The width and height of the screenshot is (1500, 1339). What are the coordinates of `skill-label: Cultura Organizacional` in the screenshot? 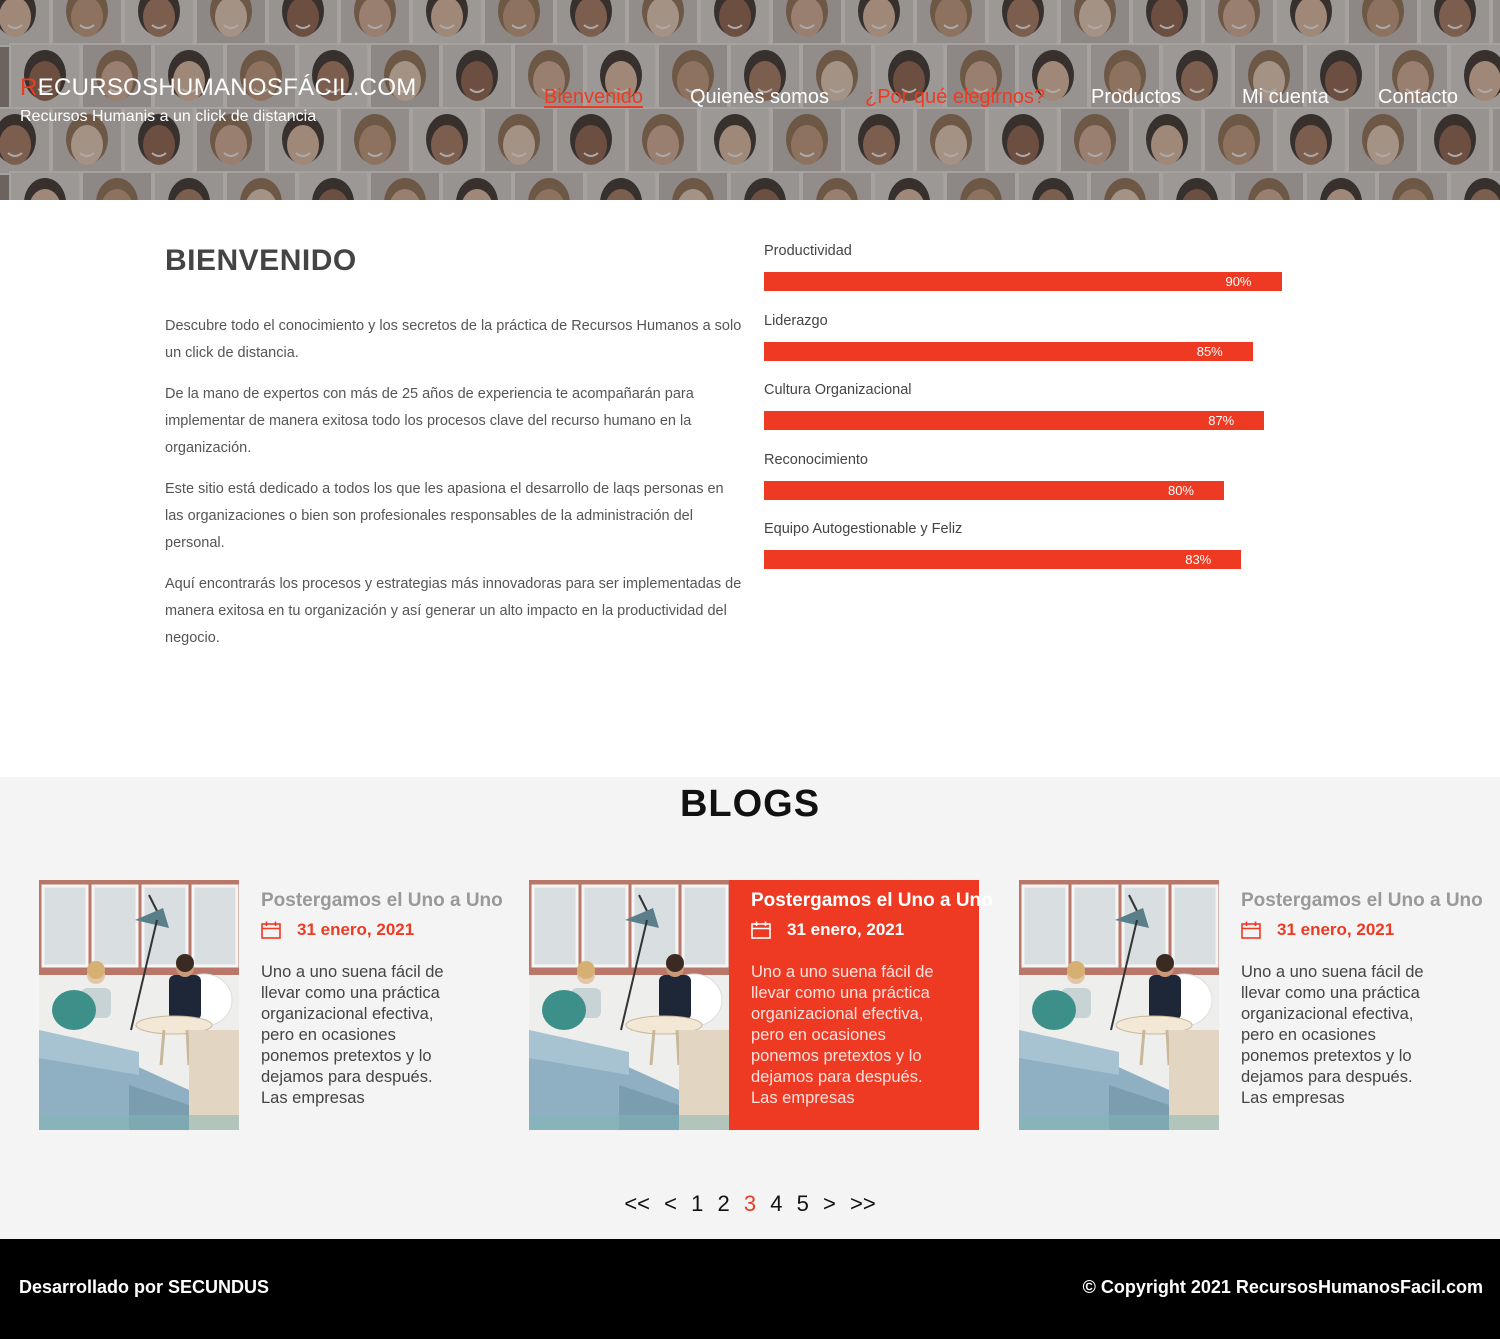 It's located at (838, 390).